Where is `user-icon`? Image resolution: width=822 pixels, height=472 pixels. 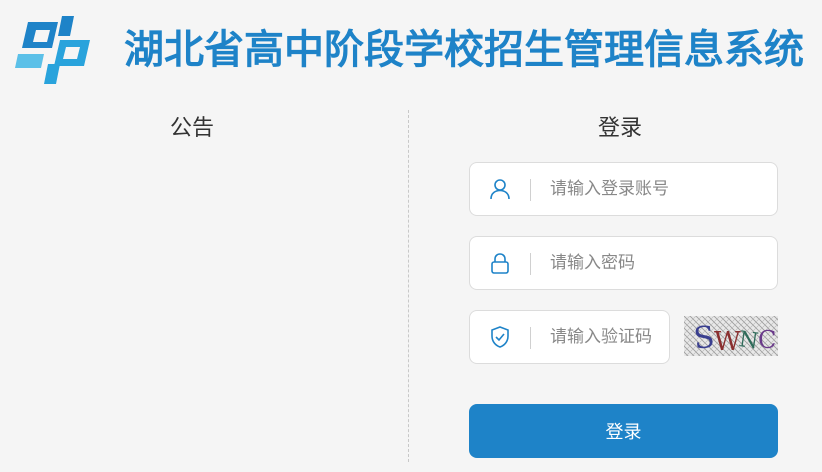
user-icon is located at coordinates (500, 189).